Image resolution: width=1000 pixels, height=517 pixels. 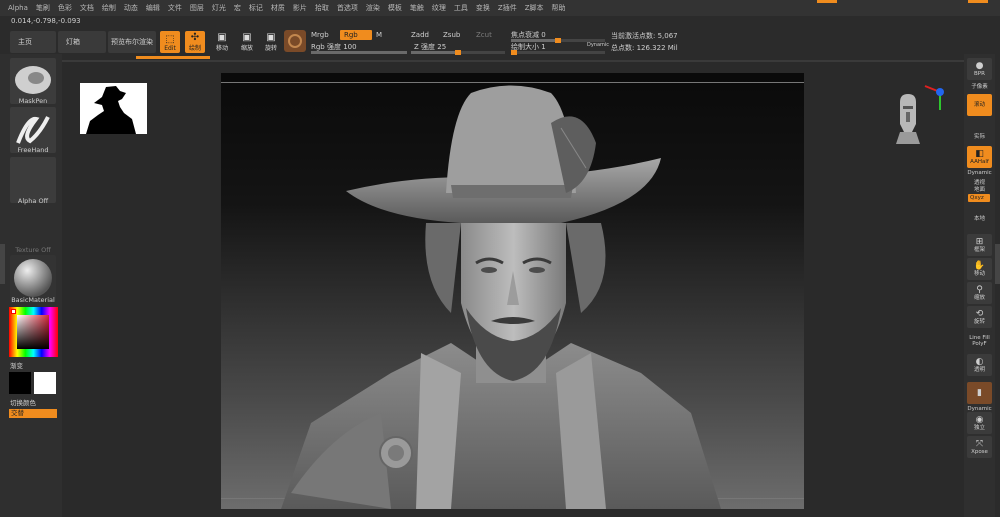 What do you see at coordinates (417, 8) in the screenshot?
I see `menu-stroke: 笔触` at bounding box center [417, 8].